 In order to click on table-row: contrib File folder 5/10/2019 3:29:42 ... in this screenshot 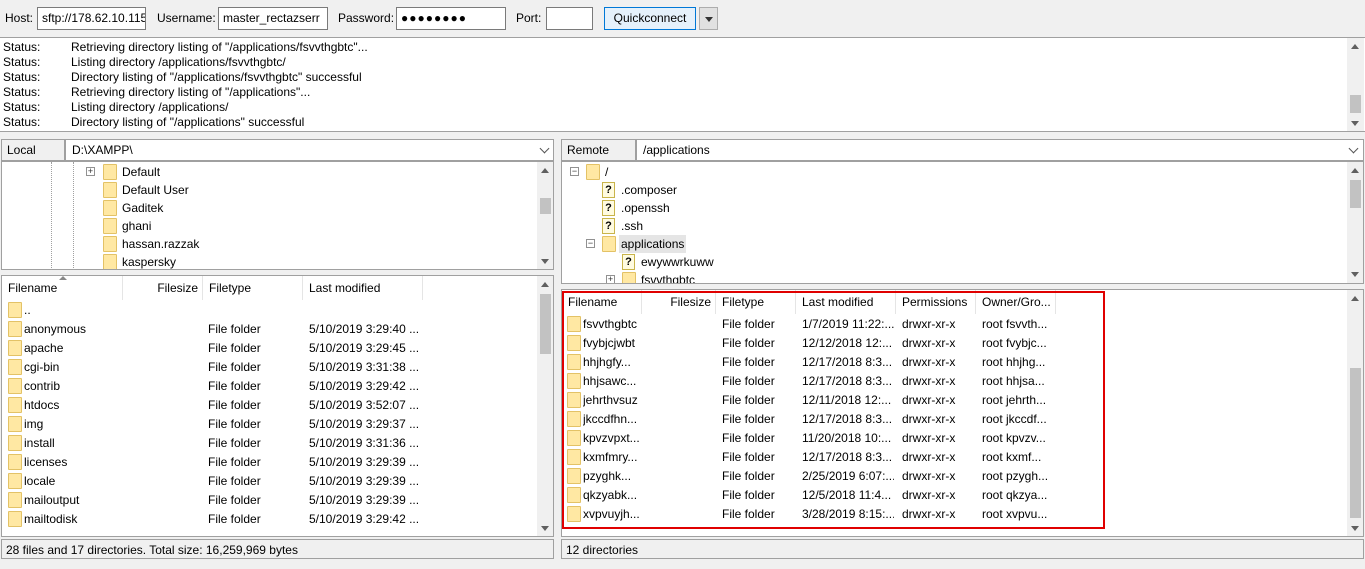, I will do `click(269, 386)`.